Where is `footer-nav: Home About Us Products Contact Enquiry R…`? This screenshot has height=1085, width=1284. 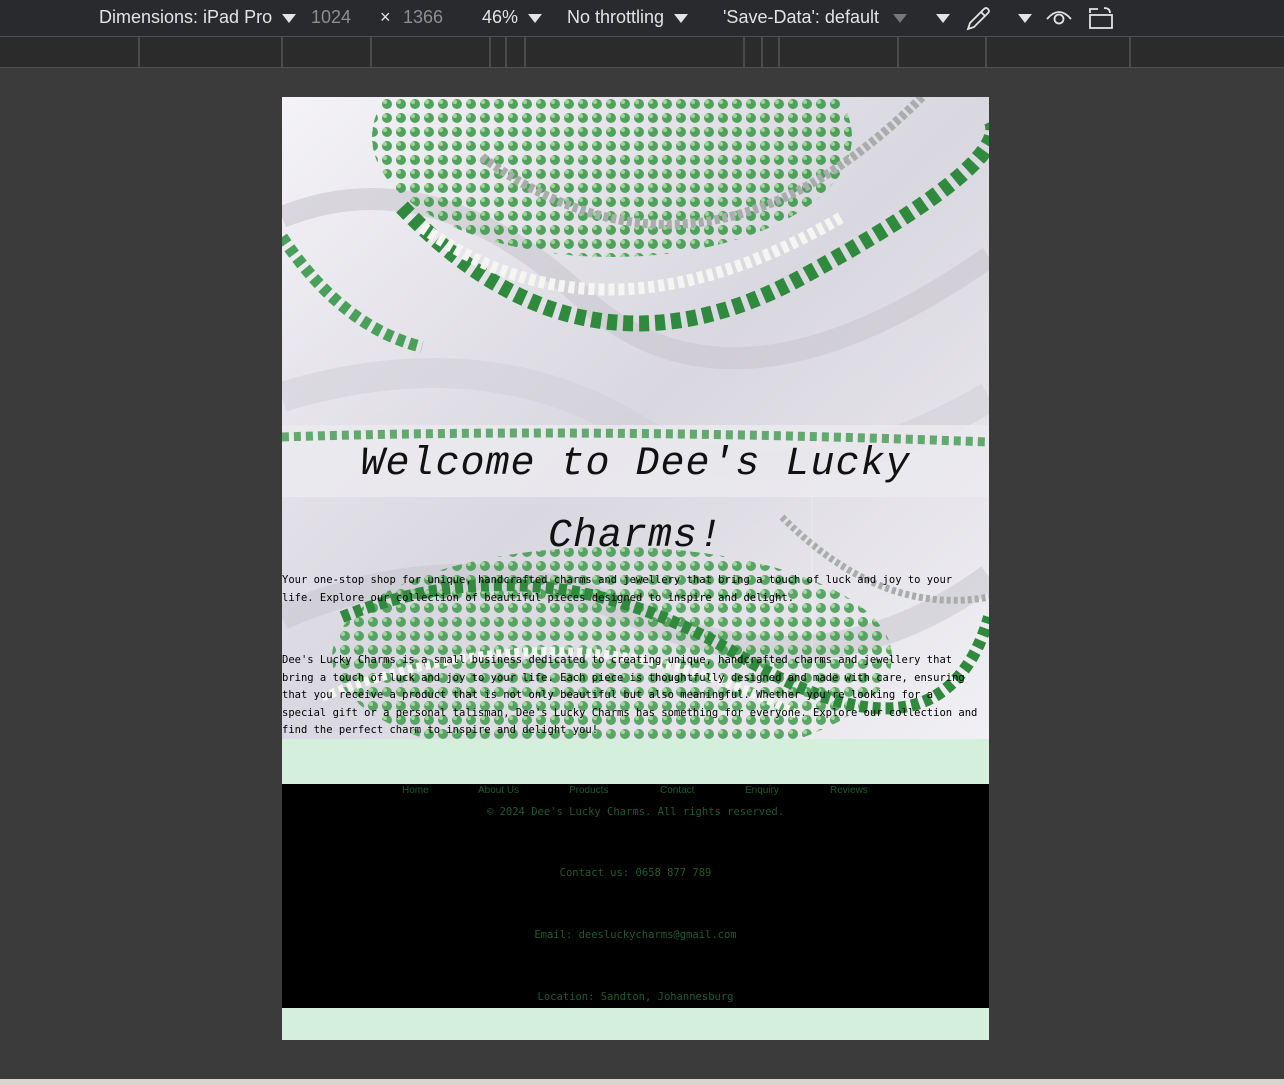 footer-nav: Home About Us Products Contact Enquiry R… is located at coordinates (635, 792).